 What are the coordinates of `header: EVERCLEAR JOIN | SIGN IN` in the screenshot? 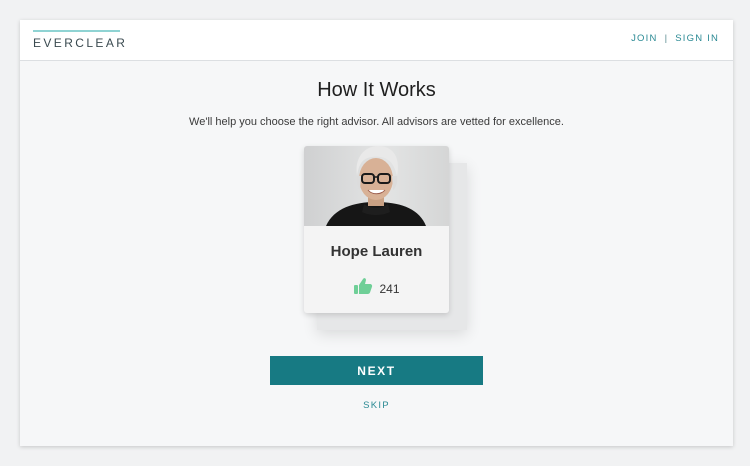 It's located at (376, 40).